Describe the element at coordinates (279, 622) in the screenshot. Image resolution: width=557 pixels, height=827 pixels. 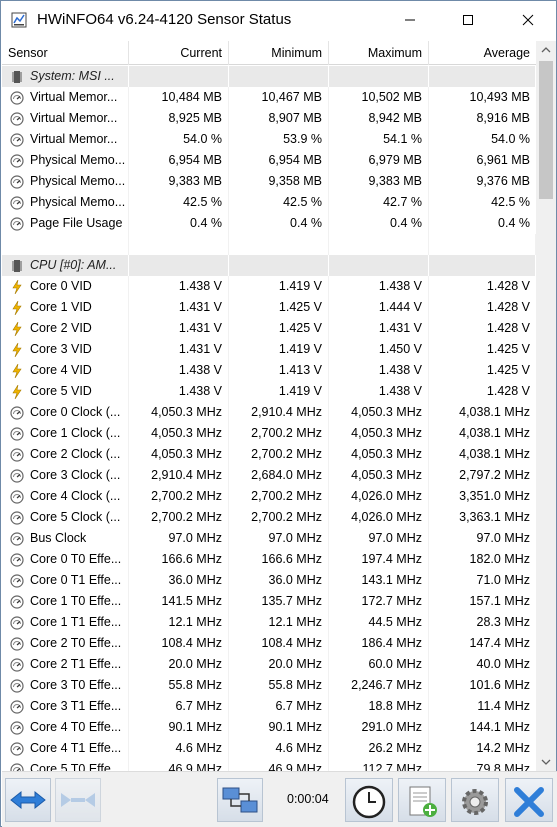
I see `minimum-value: 12.1 MHz` at that location.